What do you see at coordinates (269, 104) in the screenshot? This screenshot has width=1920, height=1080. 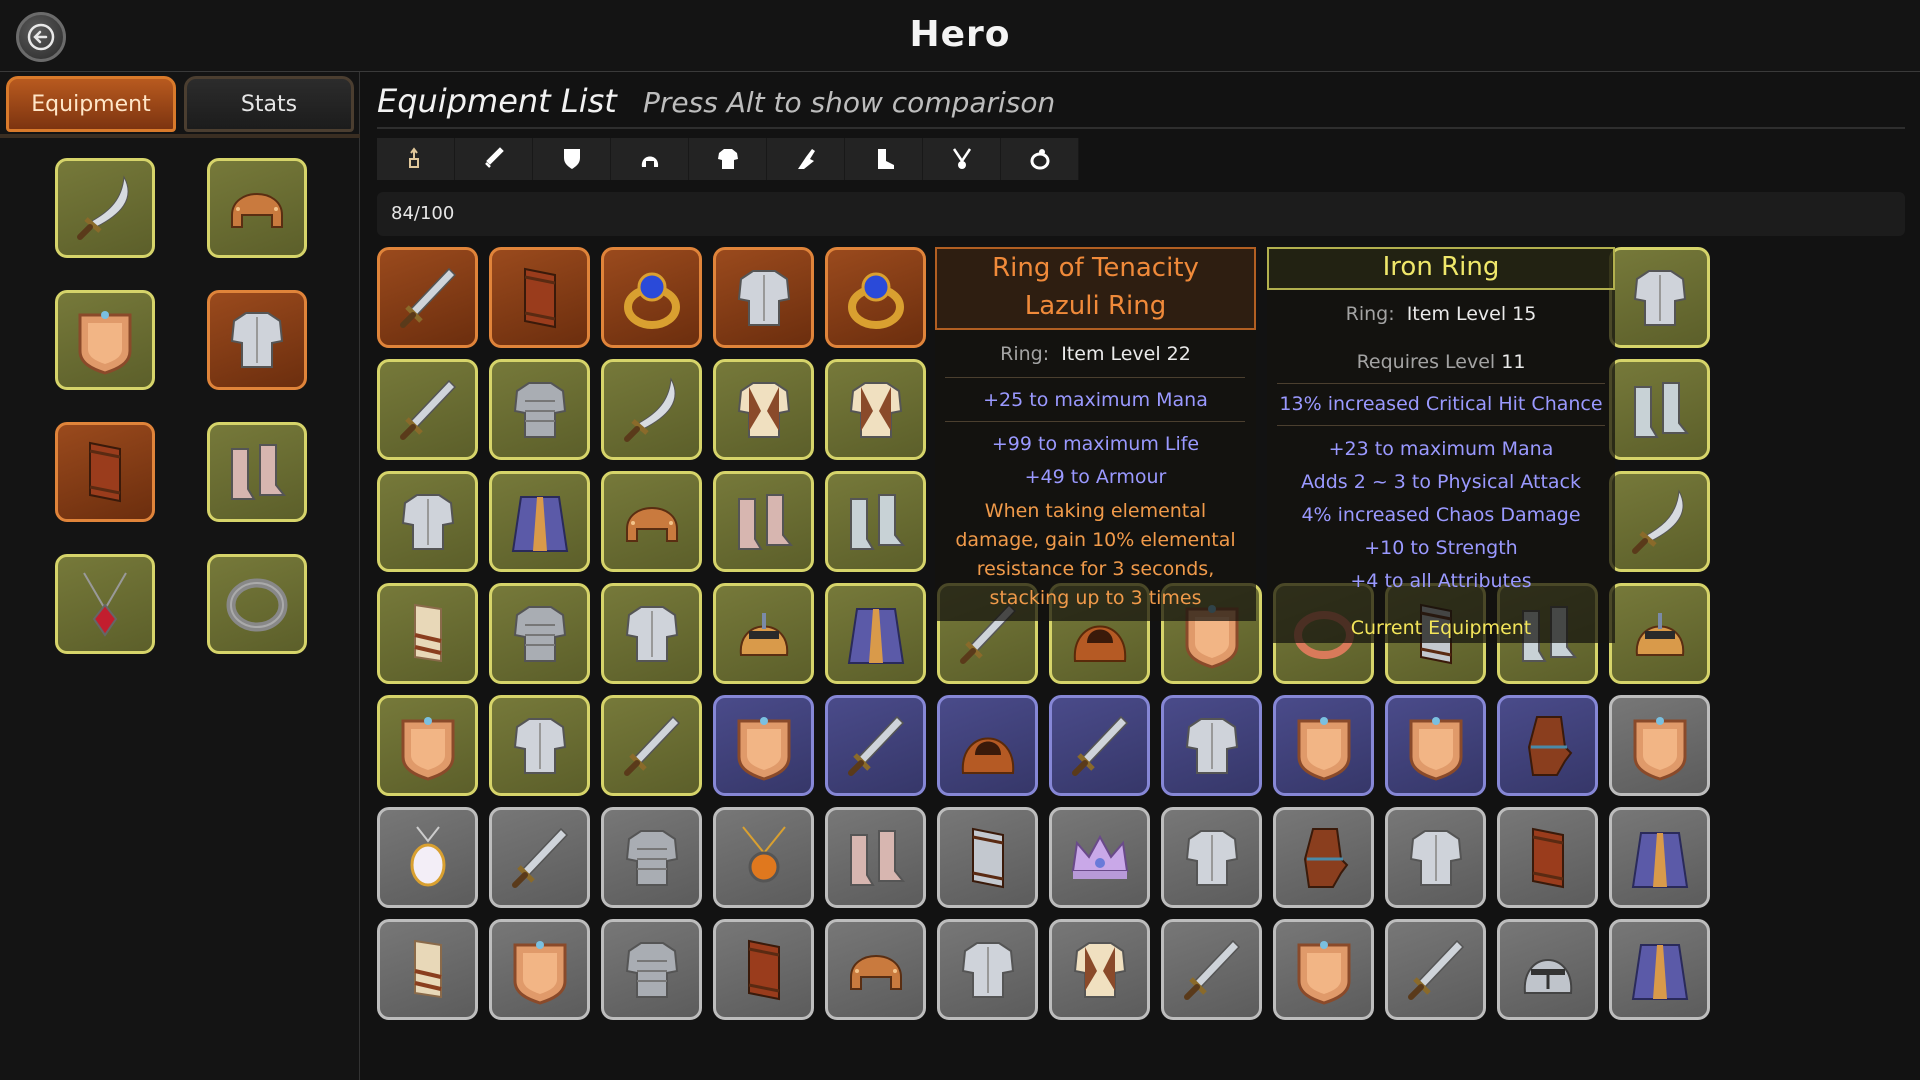 I see `tab-stats: Stats` at bounding box center [269, 104].